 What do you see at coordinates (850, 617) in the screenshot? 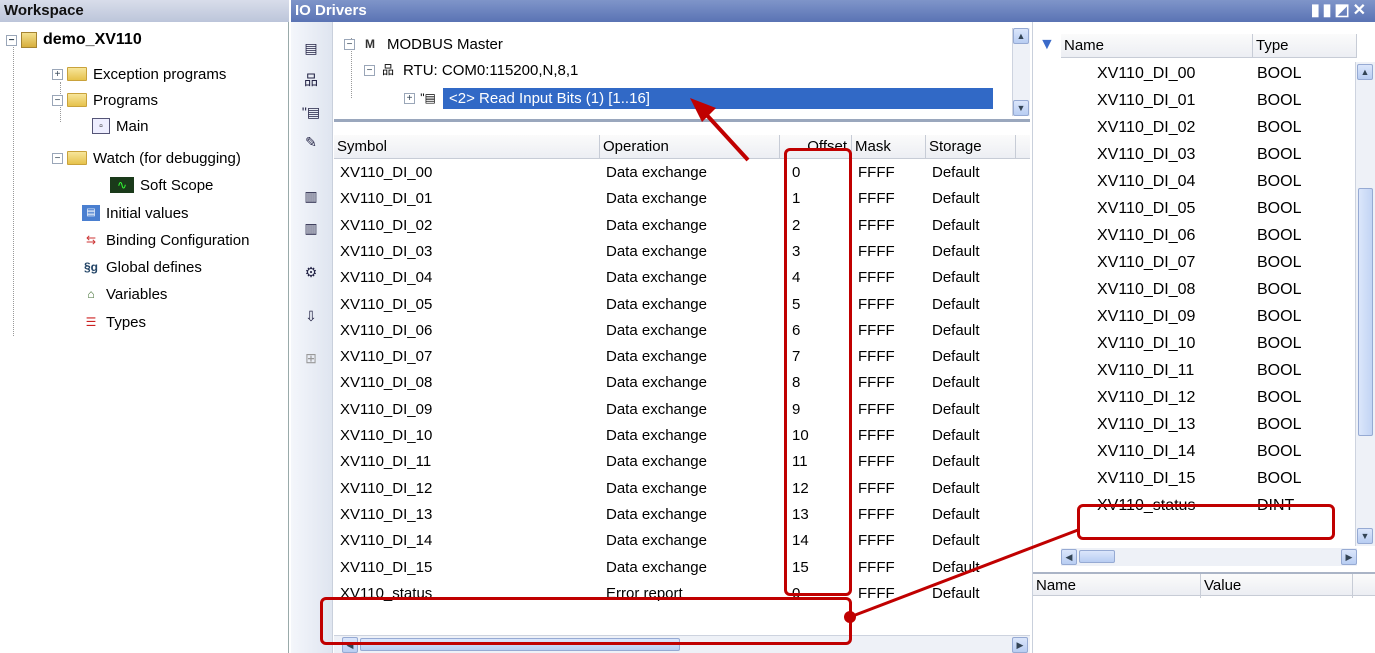
I see `connector-dot` at bounding box center [850, 617].